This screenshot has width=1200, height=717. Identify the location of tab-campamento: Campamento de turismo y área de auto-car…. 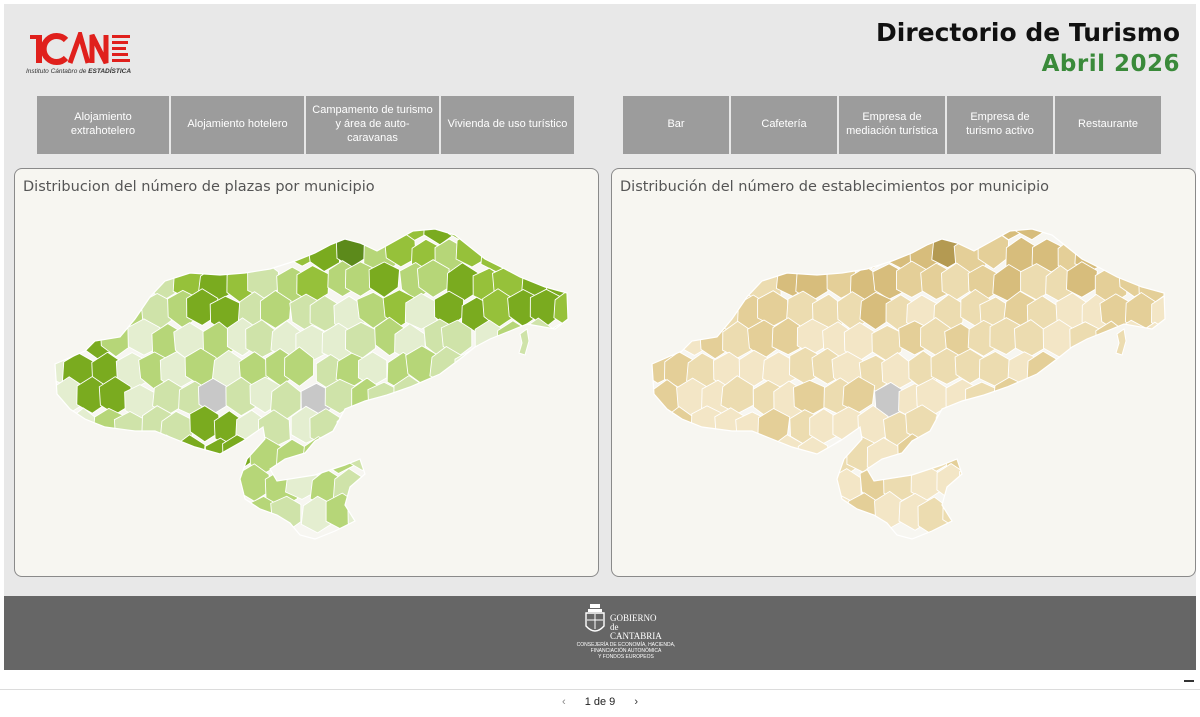
(372, 125).